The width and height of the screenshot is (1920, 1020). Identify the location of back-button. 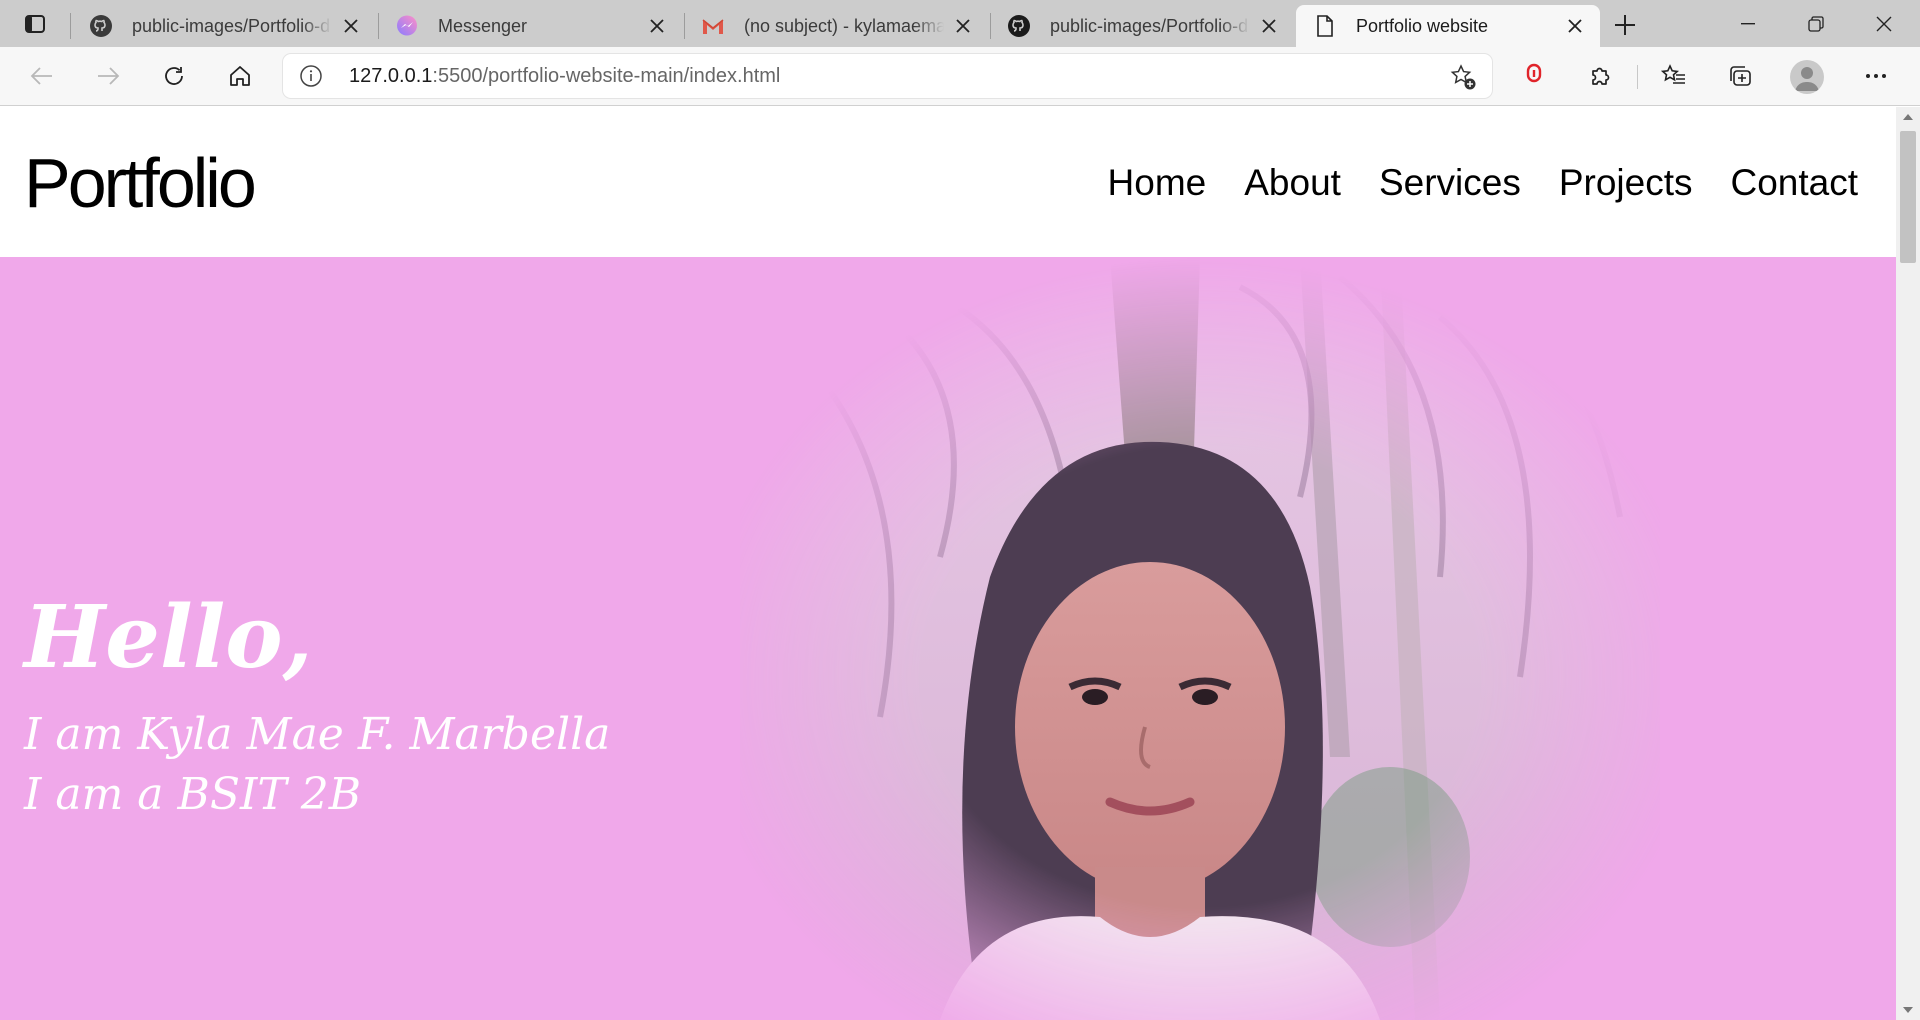
(42, 76).